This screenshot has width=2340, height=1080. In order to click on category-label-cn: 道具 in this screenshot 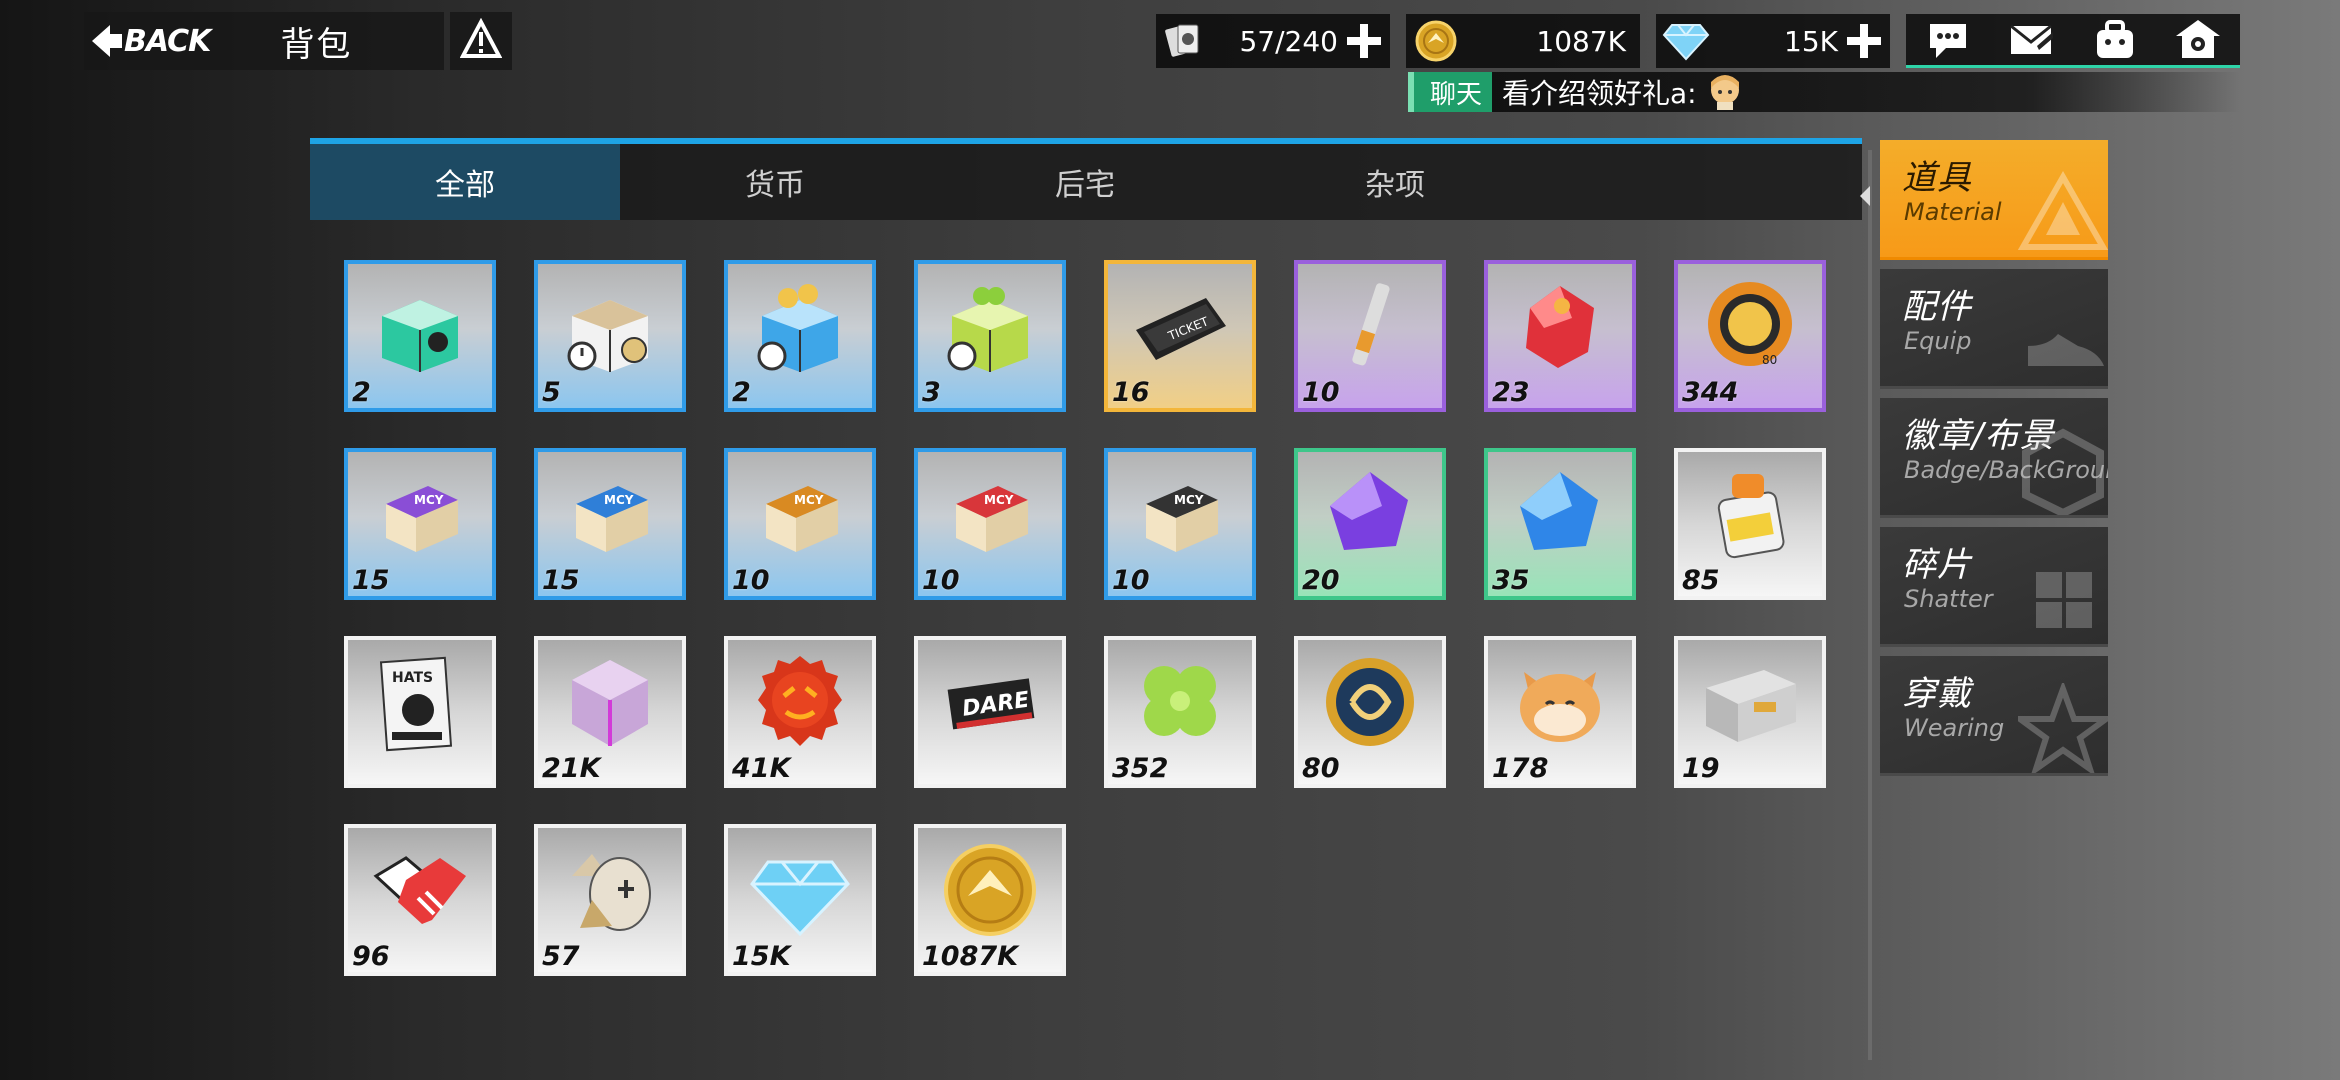, I will do `click(1937, 178)`.